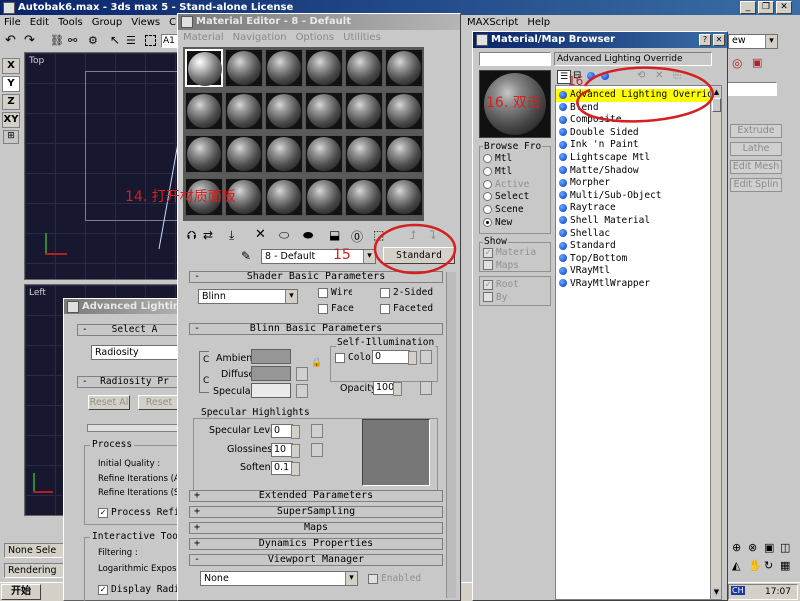  What do you see at coordinates (538, 23) in the screenshot?
I see `menu-help: Help` at bounding box center [538, 23].